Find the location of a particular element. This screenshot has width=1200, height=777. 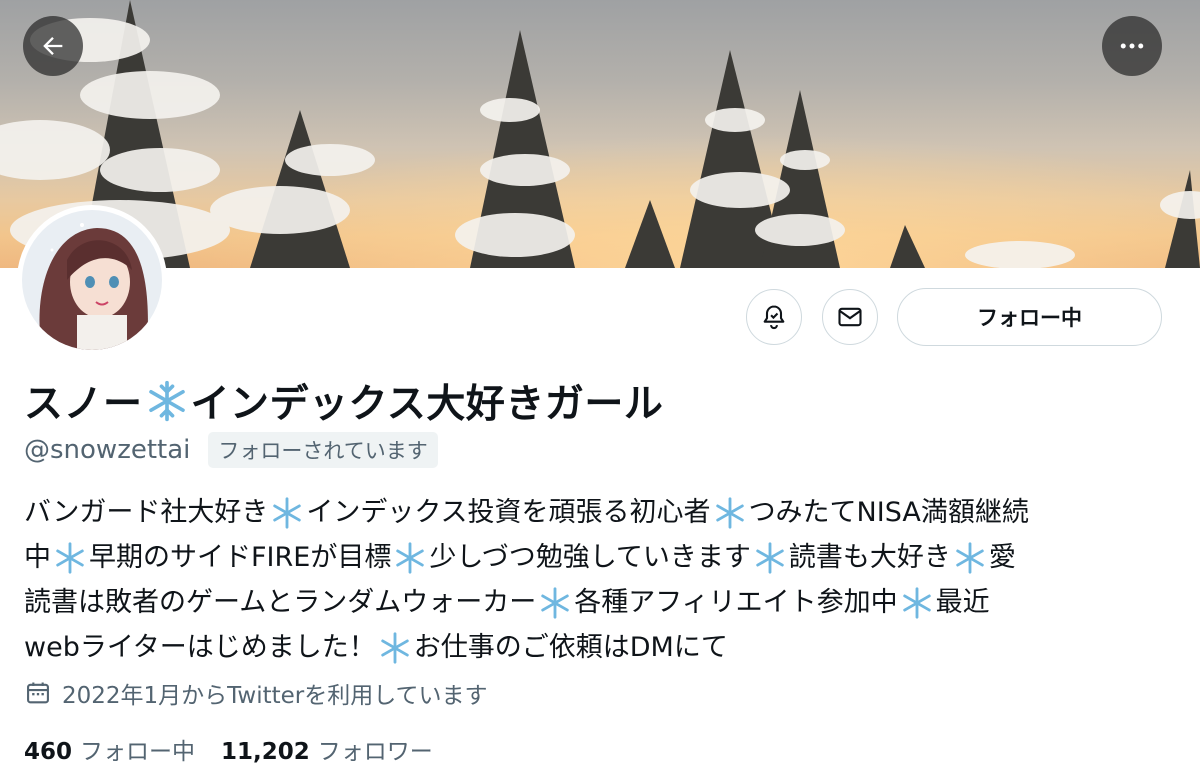

bio-text: 愛 is located at coordinates (1002, 557).